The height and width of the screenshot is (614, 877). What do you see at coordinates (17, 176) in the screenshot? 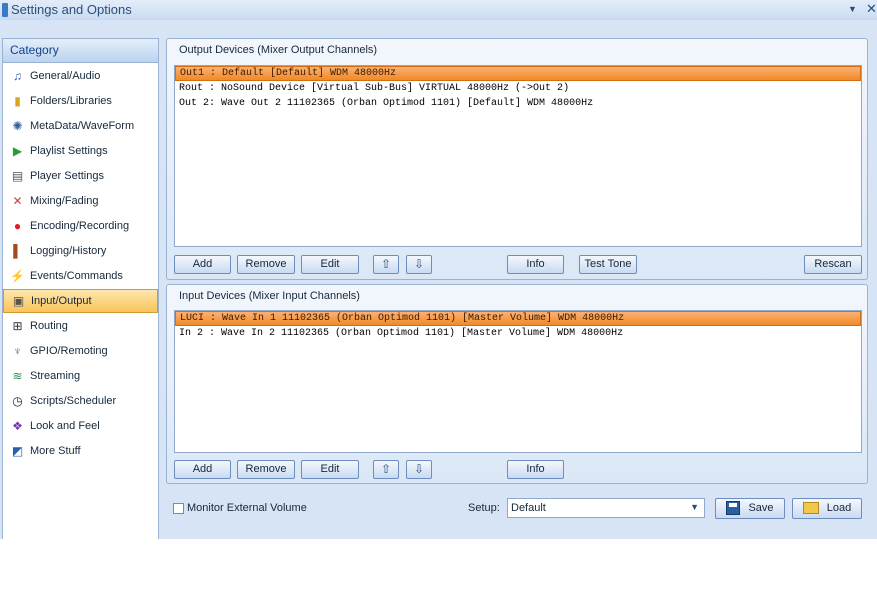
I see `player-icon: ▤` at bounding box center [17, 176].